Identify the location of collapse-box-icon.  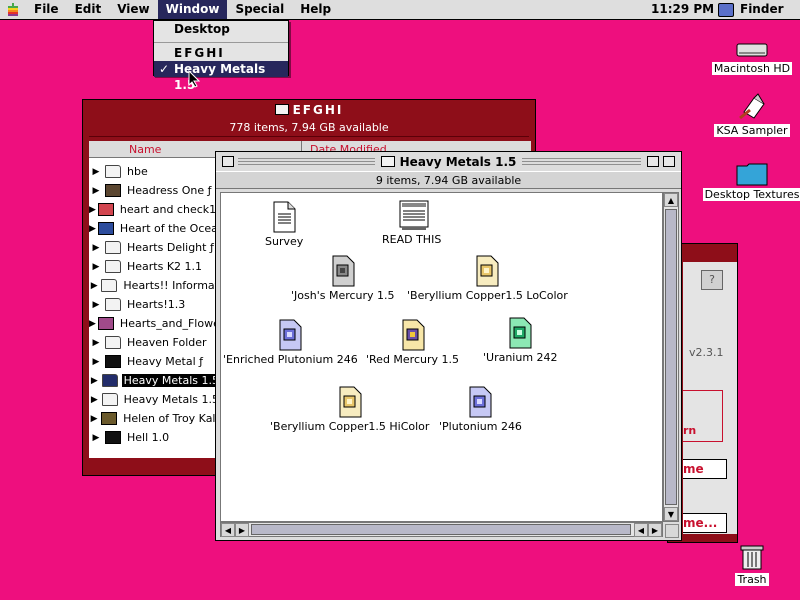
(669, 161).